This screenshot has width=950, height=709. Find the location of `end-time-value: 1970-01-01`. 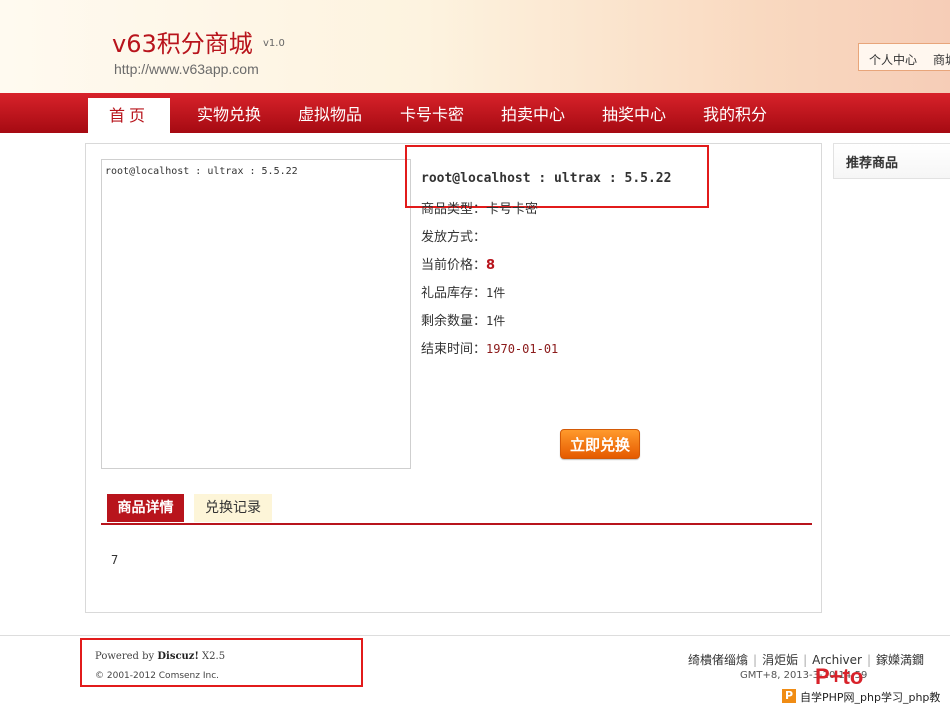

end-time-value: 1970-01-01 is located at coordinates (522, 349).